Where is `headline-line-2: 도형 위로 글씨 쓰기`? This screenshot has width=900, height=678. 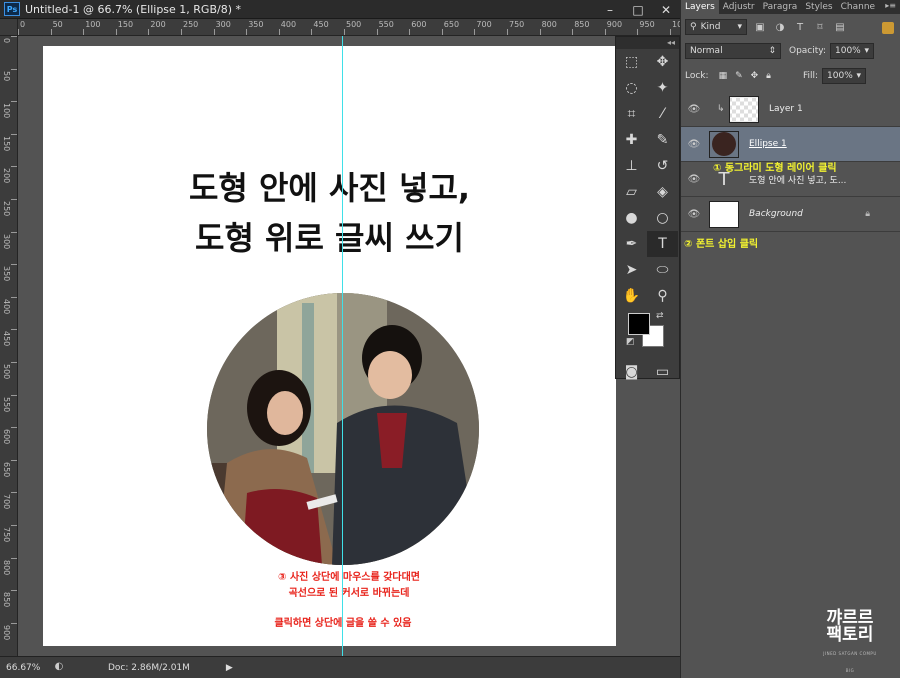
headline-line-2: 도형 위로 글씨 쓰기 is located at coordinates (329, 238).